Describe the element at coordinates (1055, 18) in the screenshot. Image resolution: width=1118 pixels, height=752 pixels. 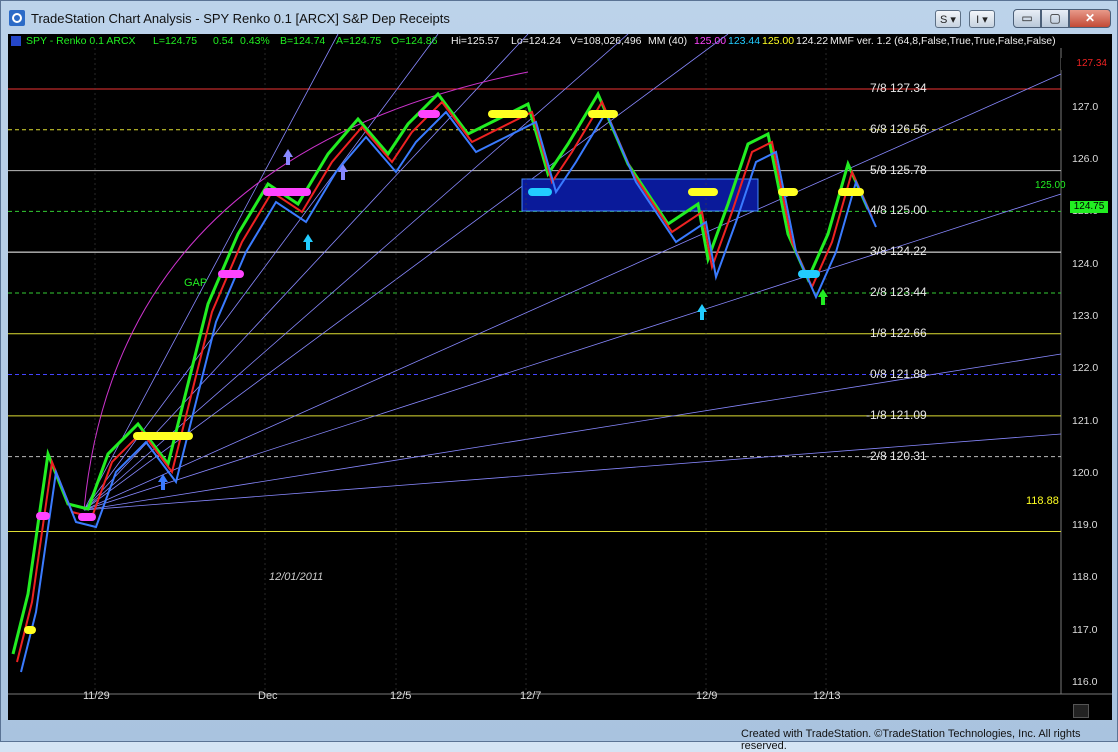
I see `maximize-button: ▢` at that location.